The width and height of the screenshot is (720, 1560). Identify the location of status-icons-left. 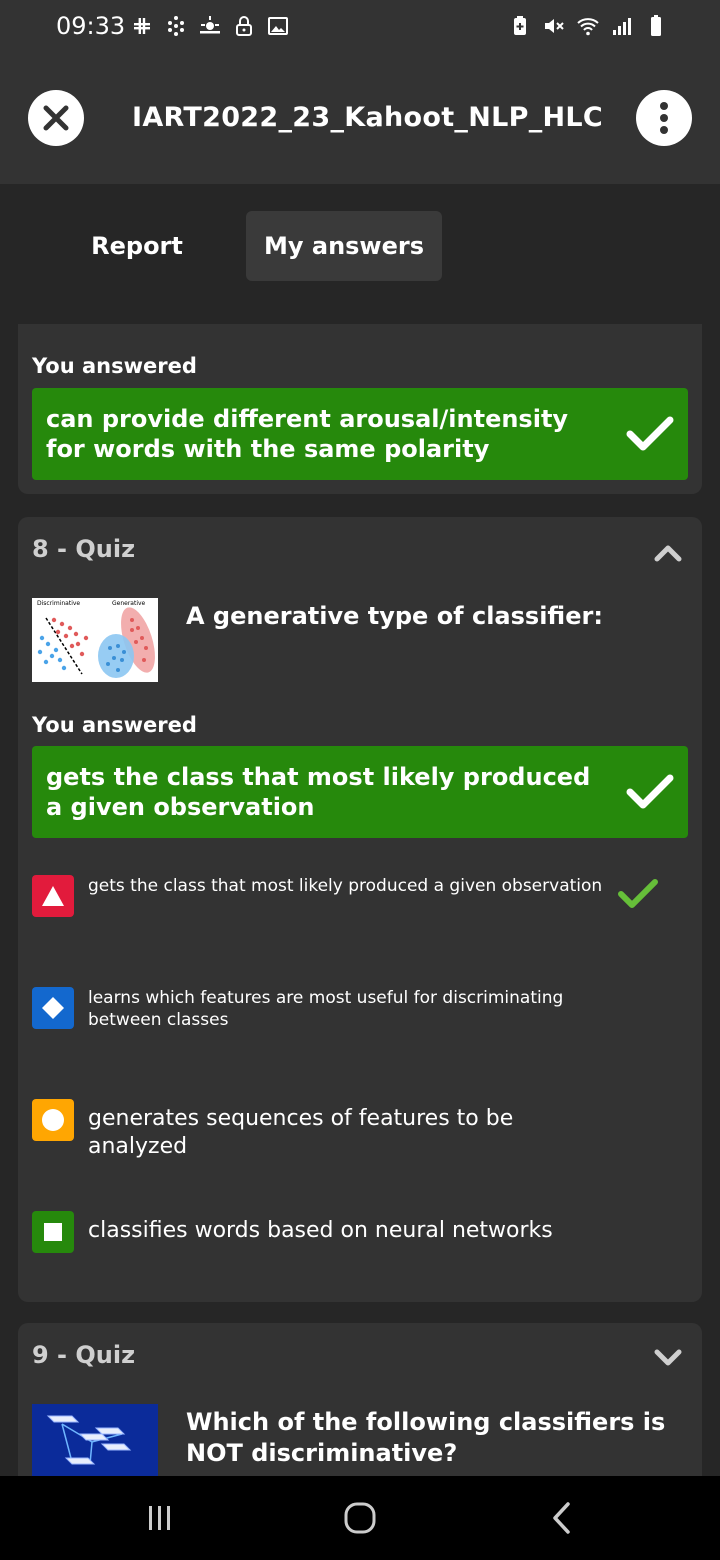
(210, 26).